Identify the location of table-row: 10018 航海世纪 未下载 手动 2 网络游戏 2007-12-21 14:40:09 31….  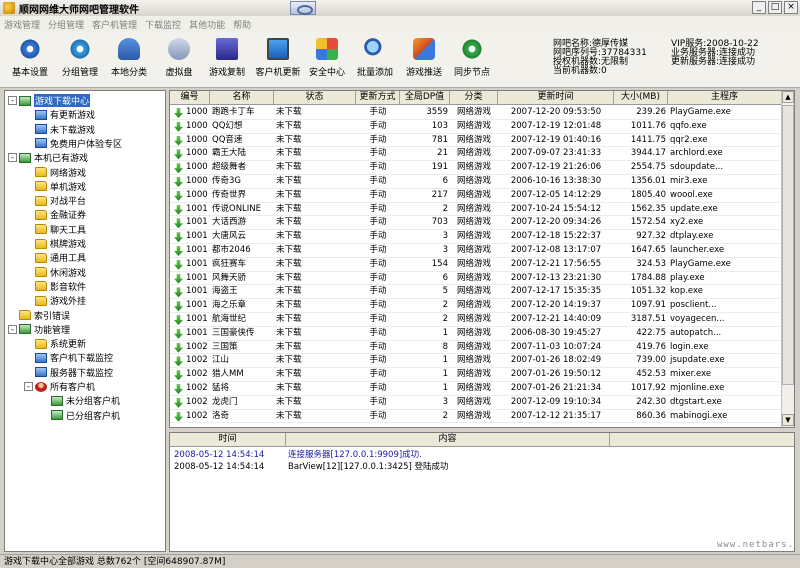
(476, 320).